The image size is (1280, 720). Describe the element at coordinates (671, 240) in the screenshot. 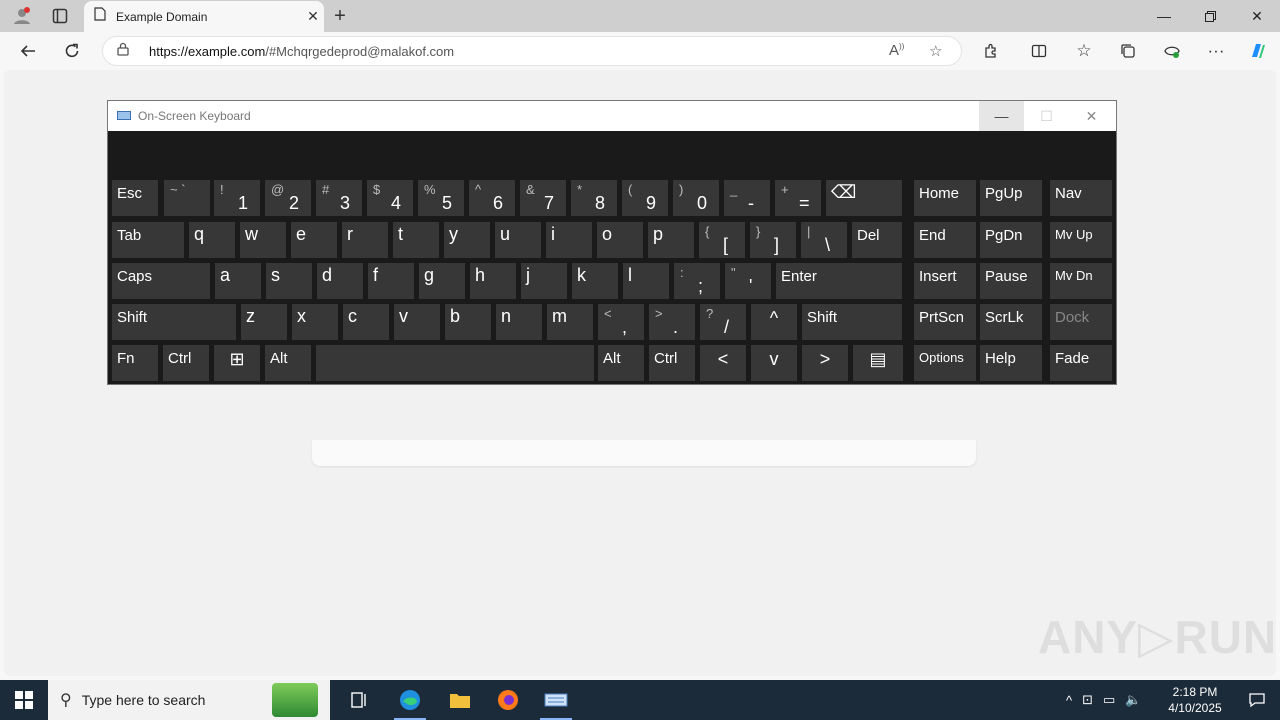

I see `key-p: p` at that location.